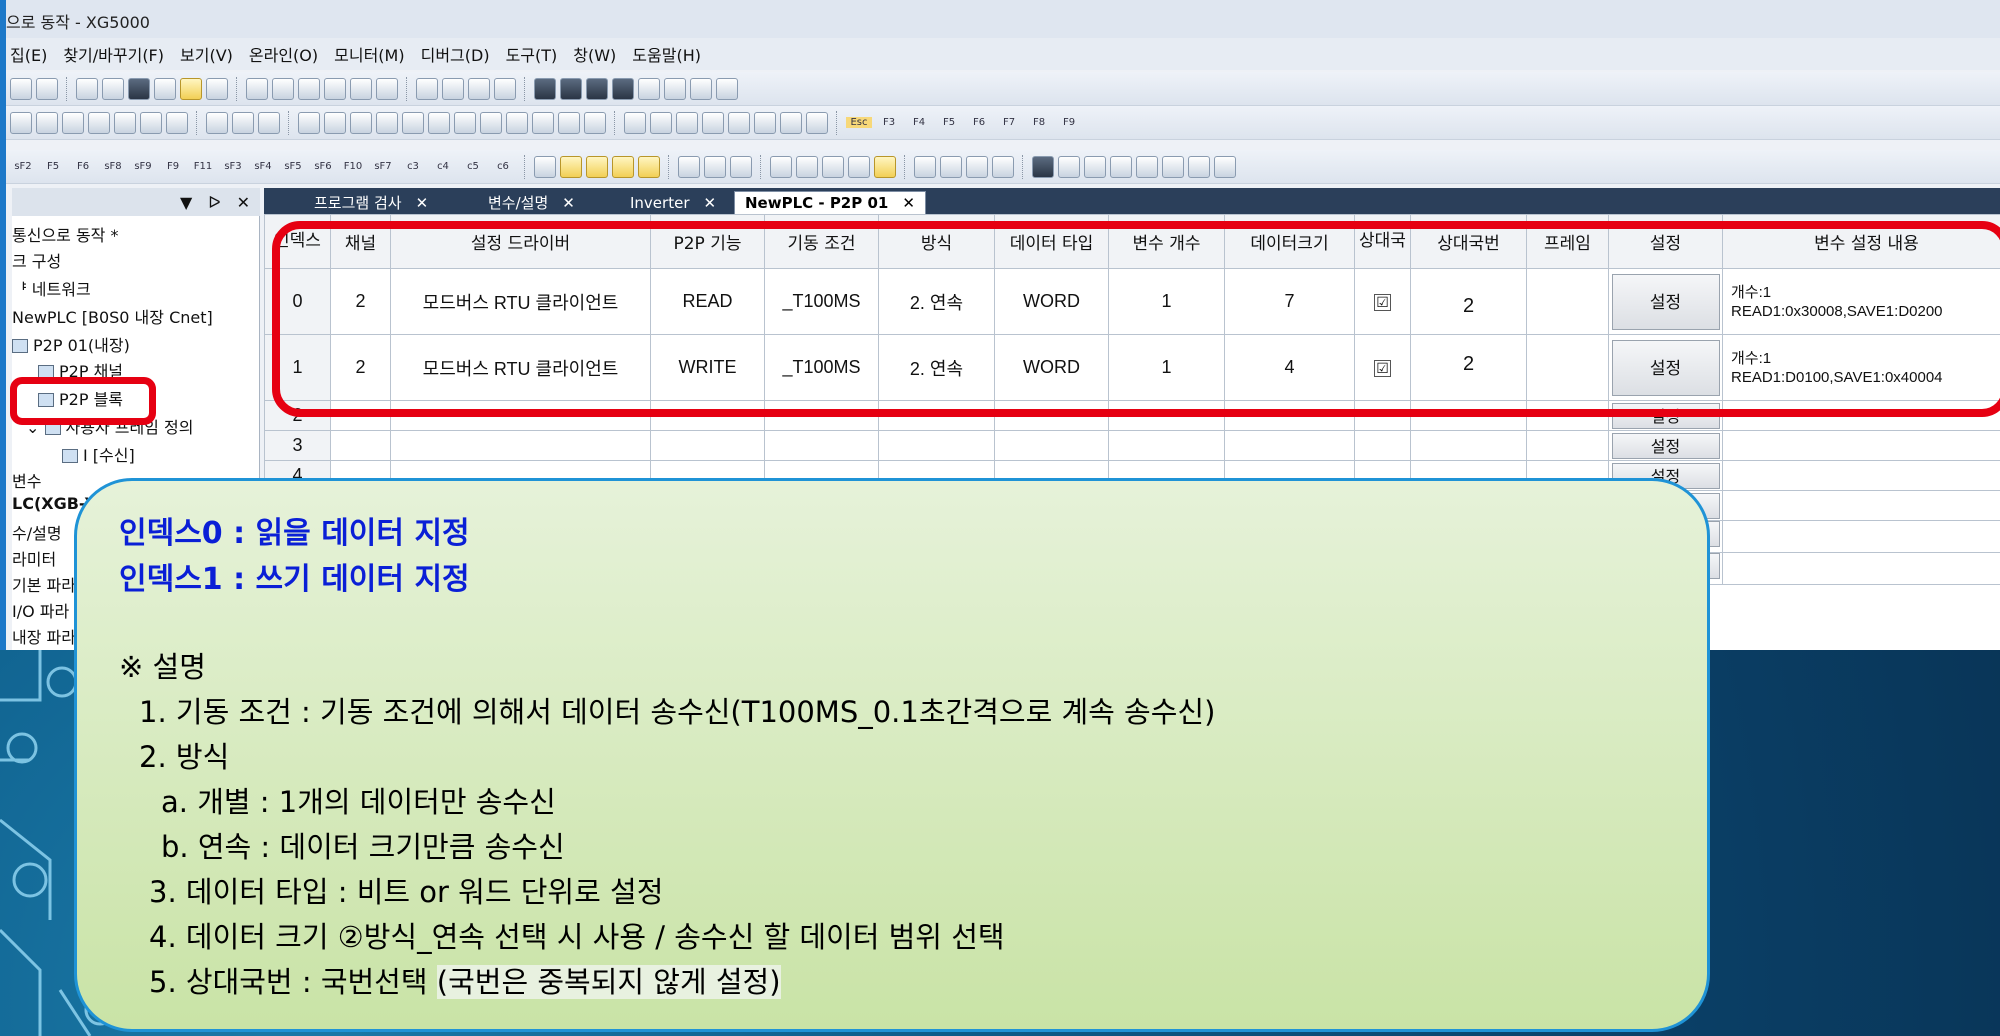 The image size is (2000, 1036). Describe the element at coordinates (117, 54) in the screenshot. I see `menu-find-replace: 찾기/바꾸기(F)` at that location.